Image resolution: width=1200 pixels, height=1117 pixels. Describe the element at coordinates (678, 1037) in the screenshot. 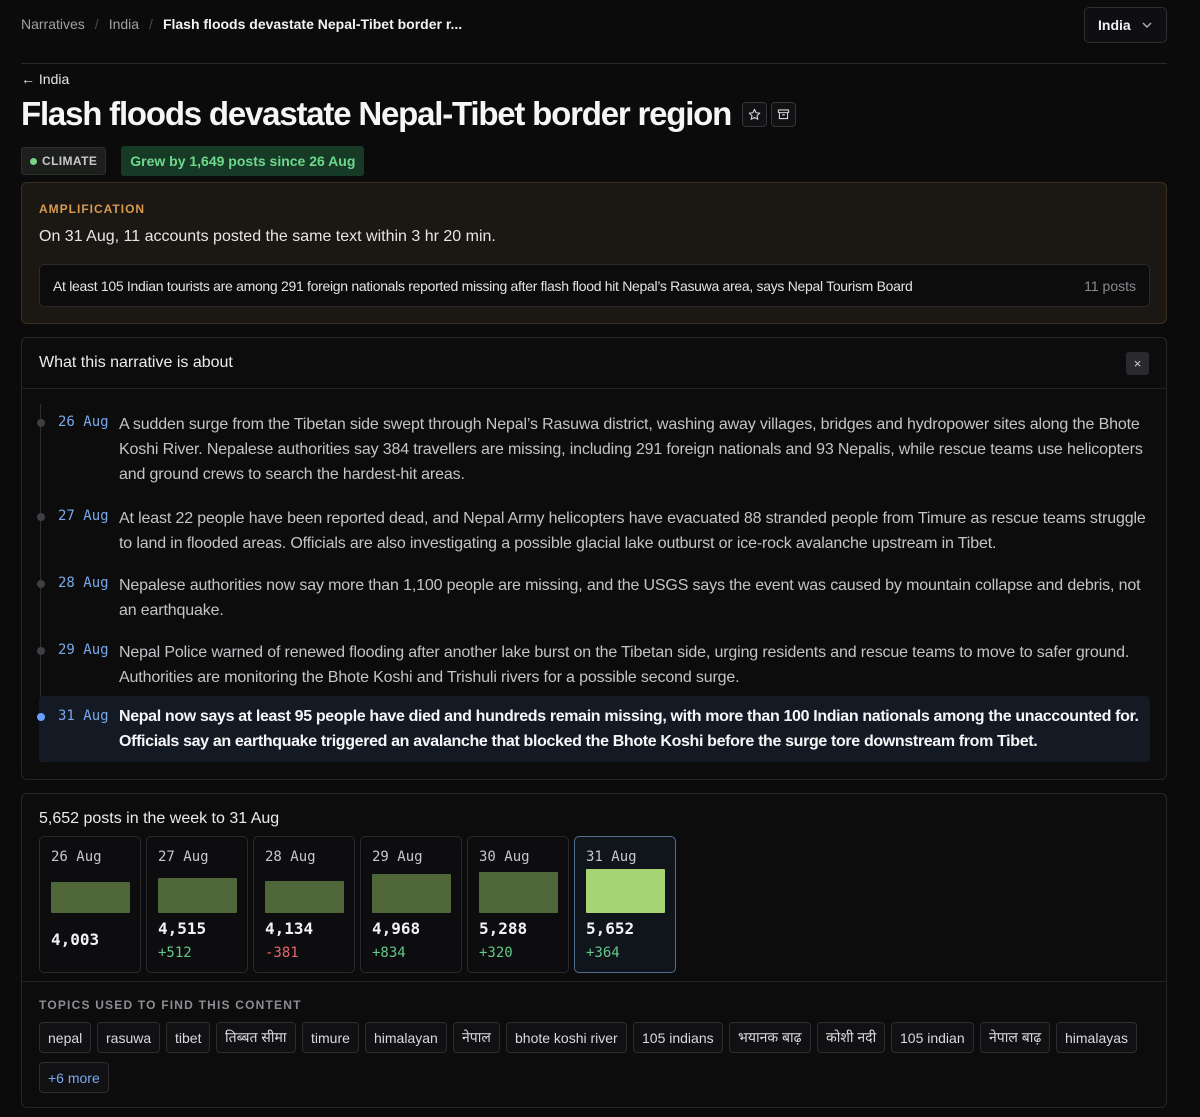

I see `topic-chip: 105 indians` at that location.